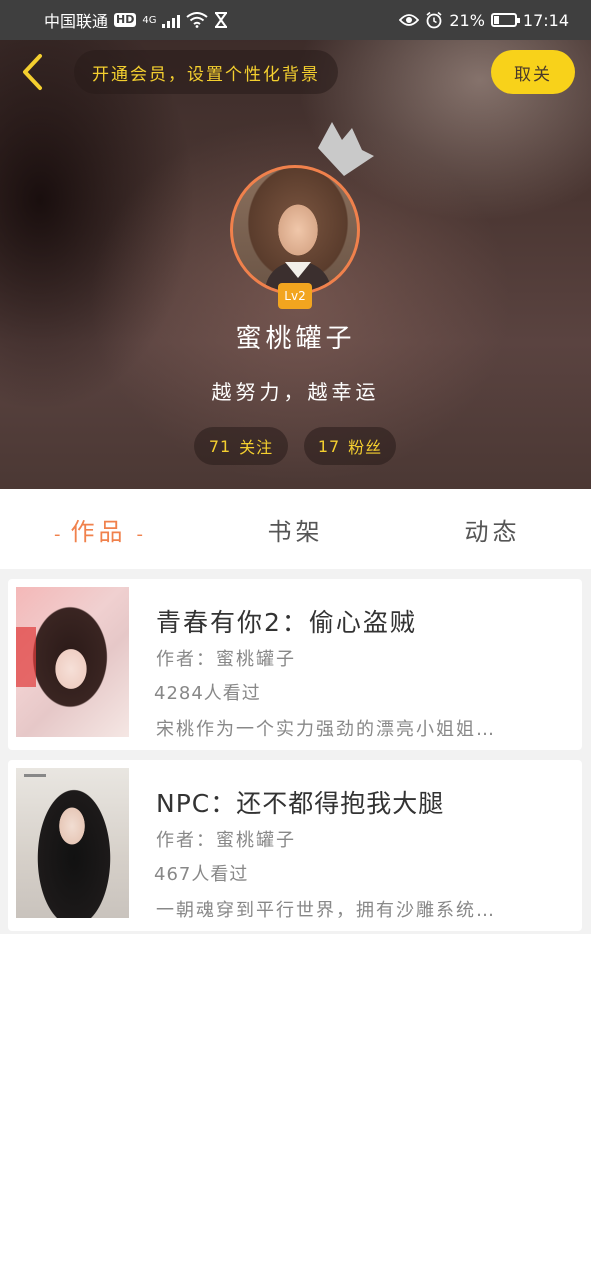 This screenshot has width=591, height=1280. What do you see at coordinates (434, 20) in the screenshot?
I see `alarm-icon` at bounding box center [434, 20].